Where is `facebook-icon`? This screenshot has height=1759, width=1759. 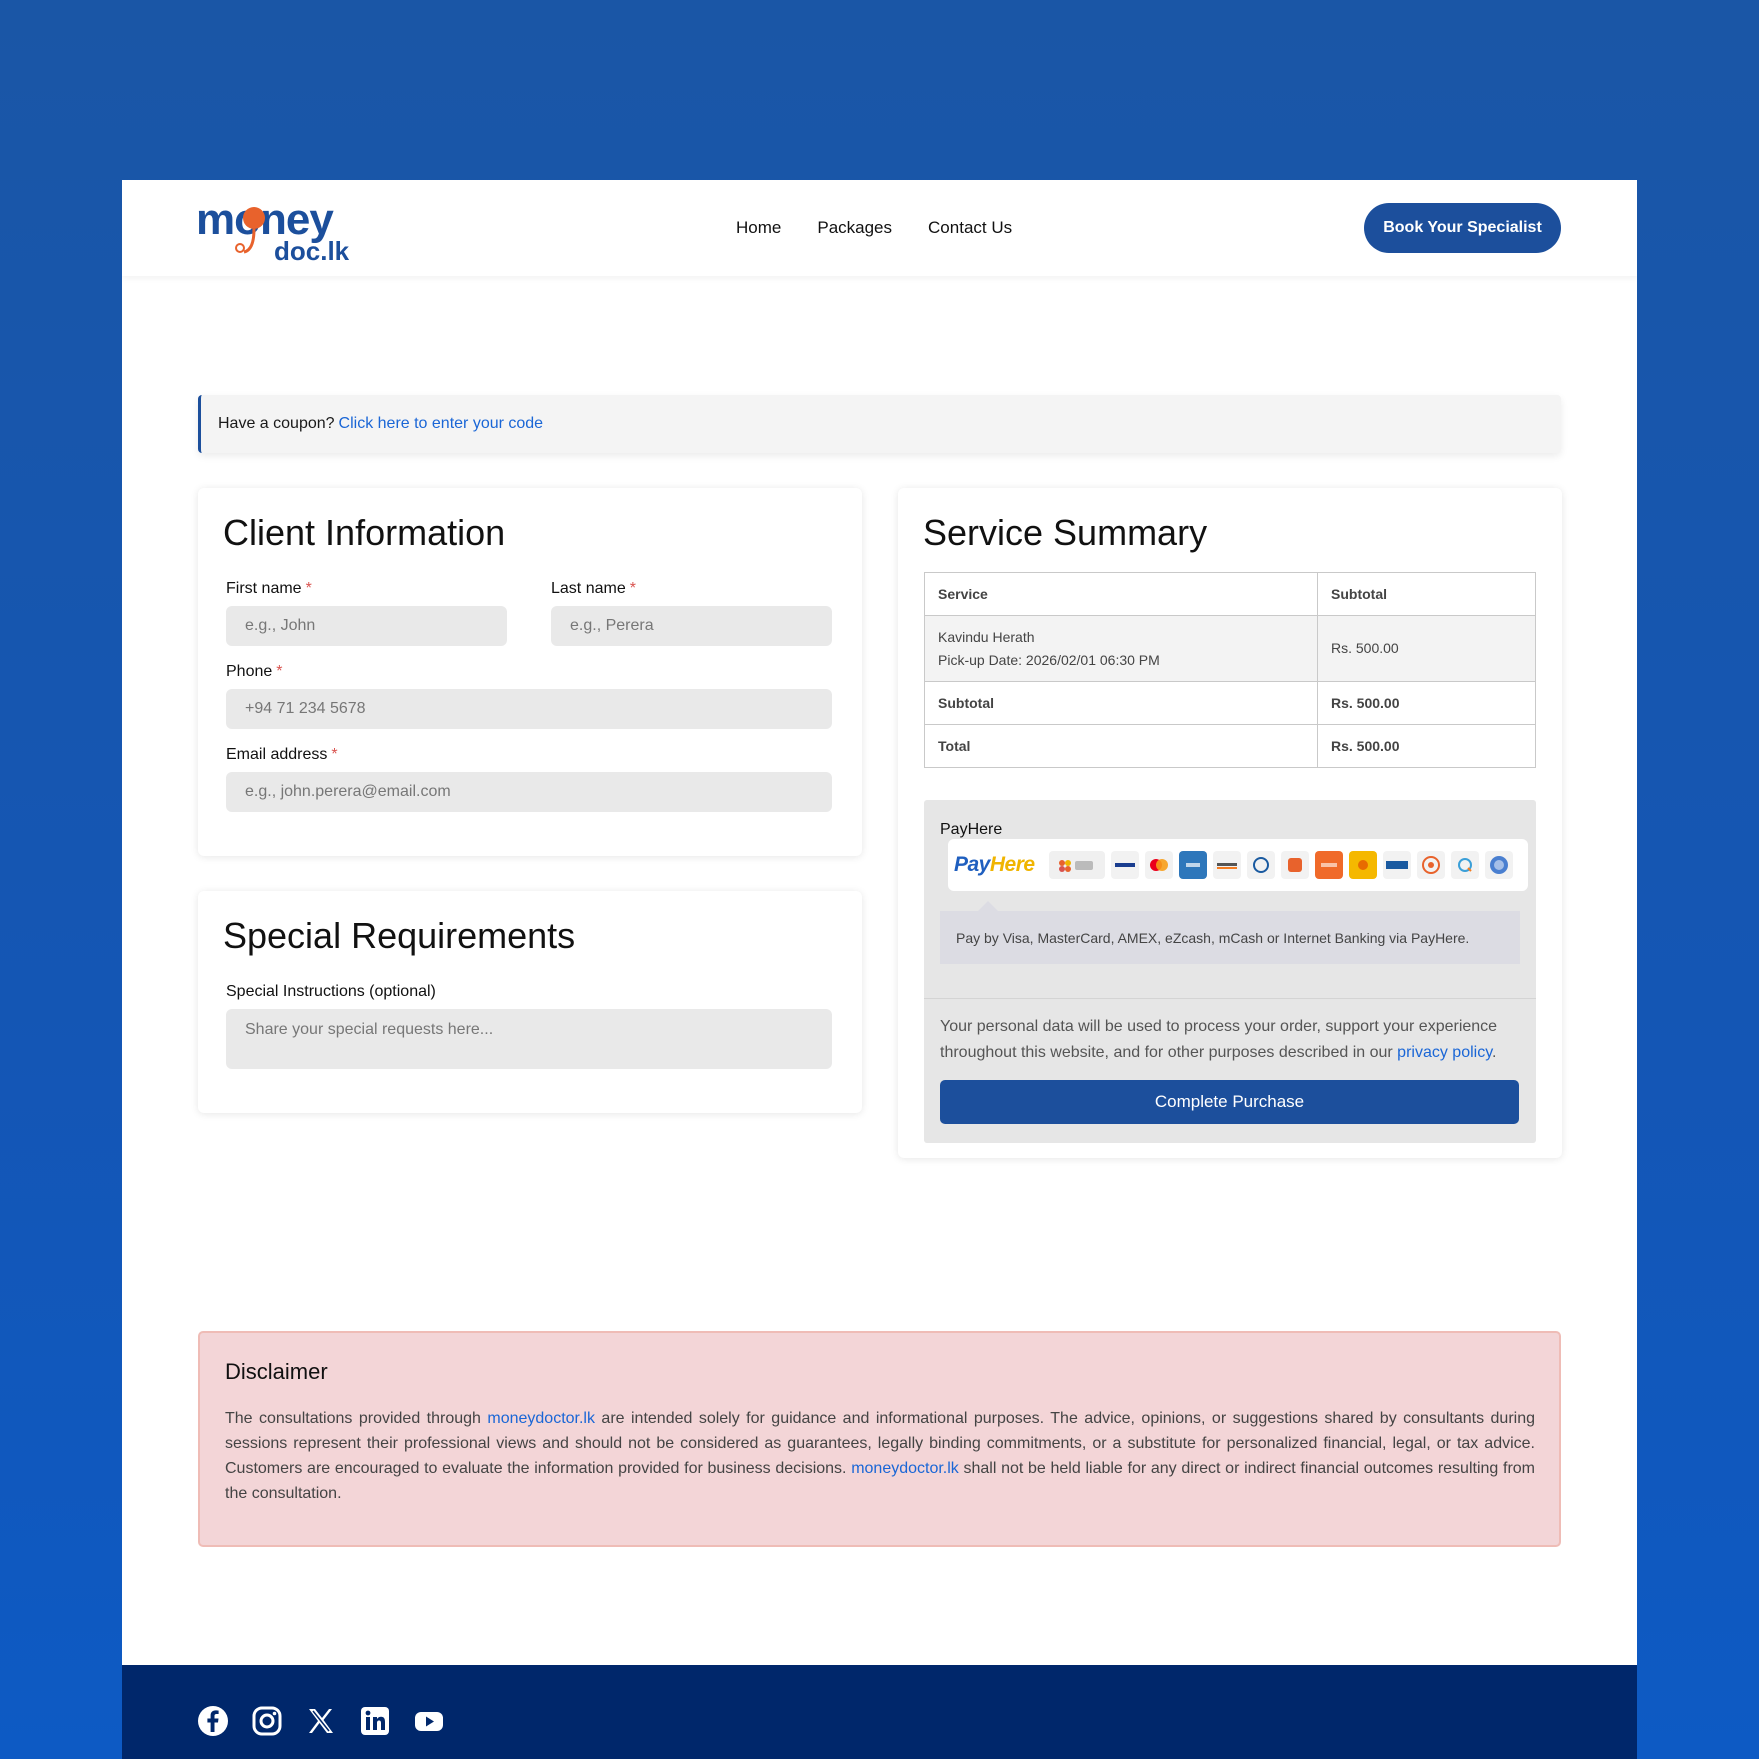 facebook-icon is located at coordinates (213, 1721).